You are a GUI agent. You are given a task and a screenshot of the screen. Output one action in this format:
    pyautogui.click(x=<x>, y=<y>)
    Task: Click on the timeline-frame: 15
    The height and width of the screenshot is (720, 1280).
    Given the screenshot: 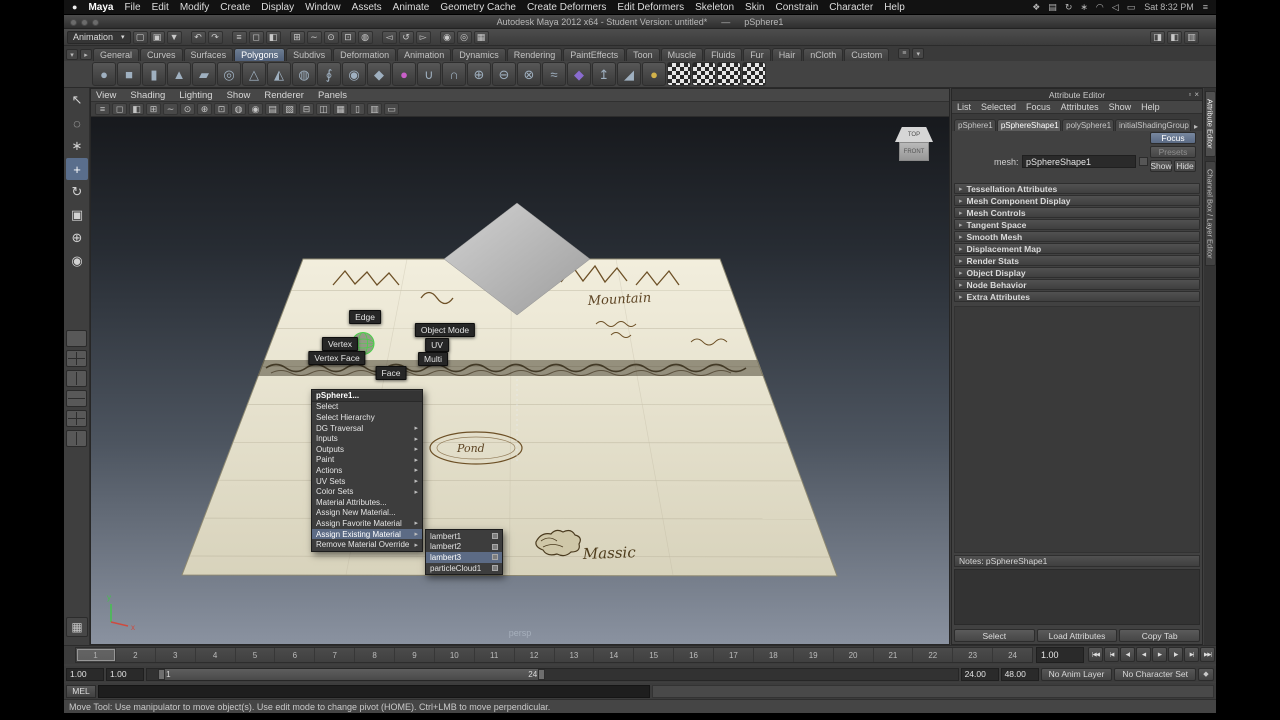 What is the action you would take?
    pyautogui.click(x=653, y=655)
    